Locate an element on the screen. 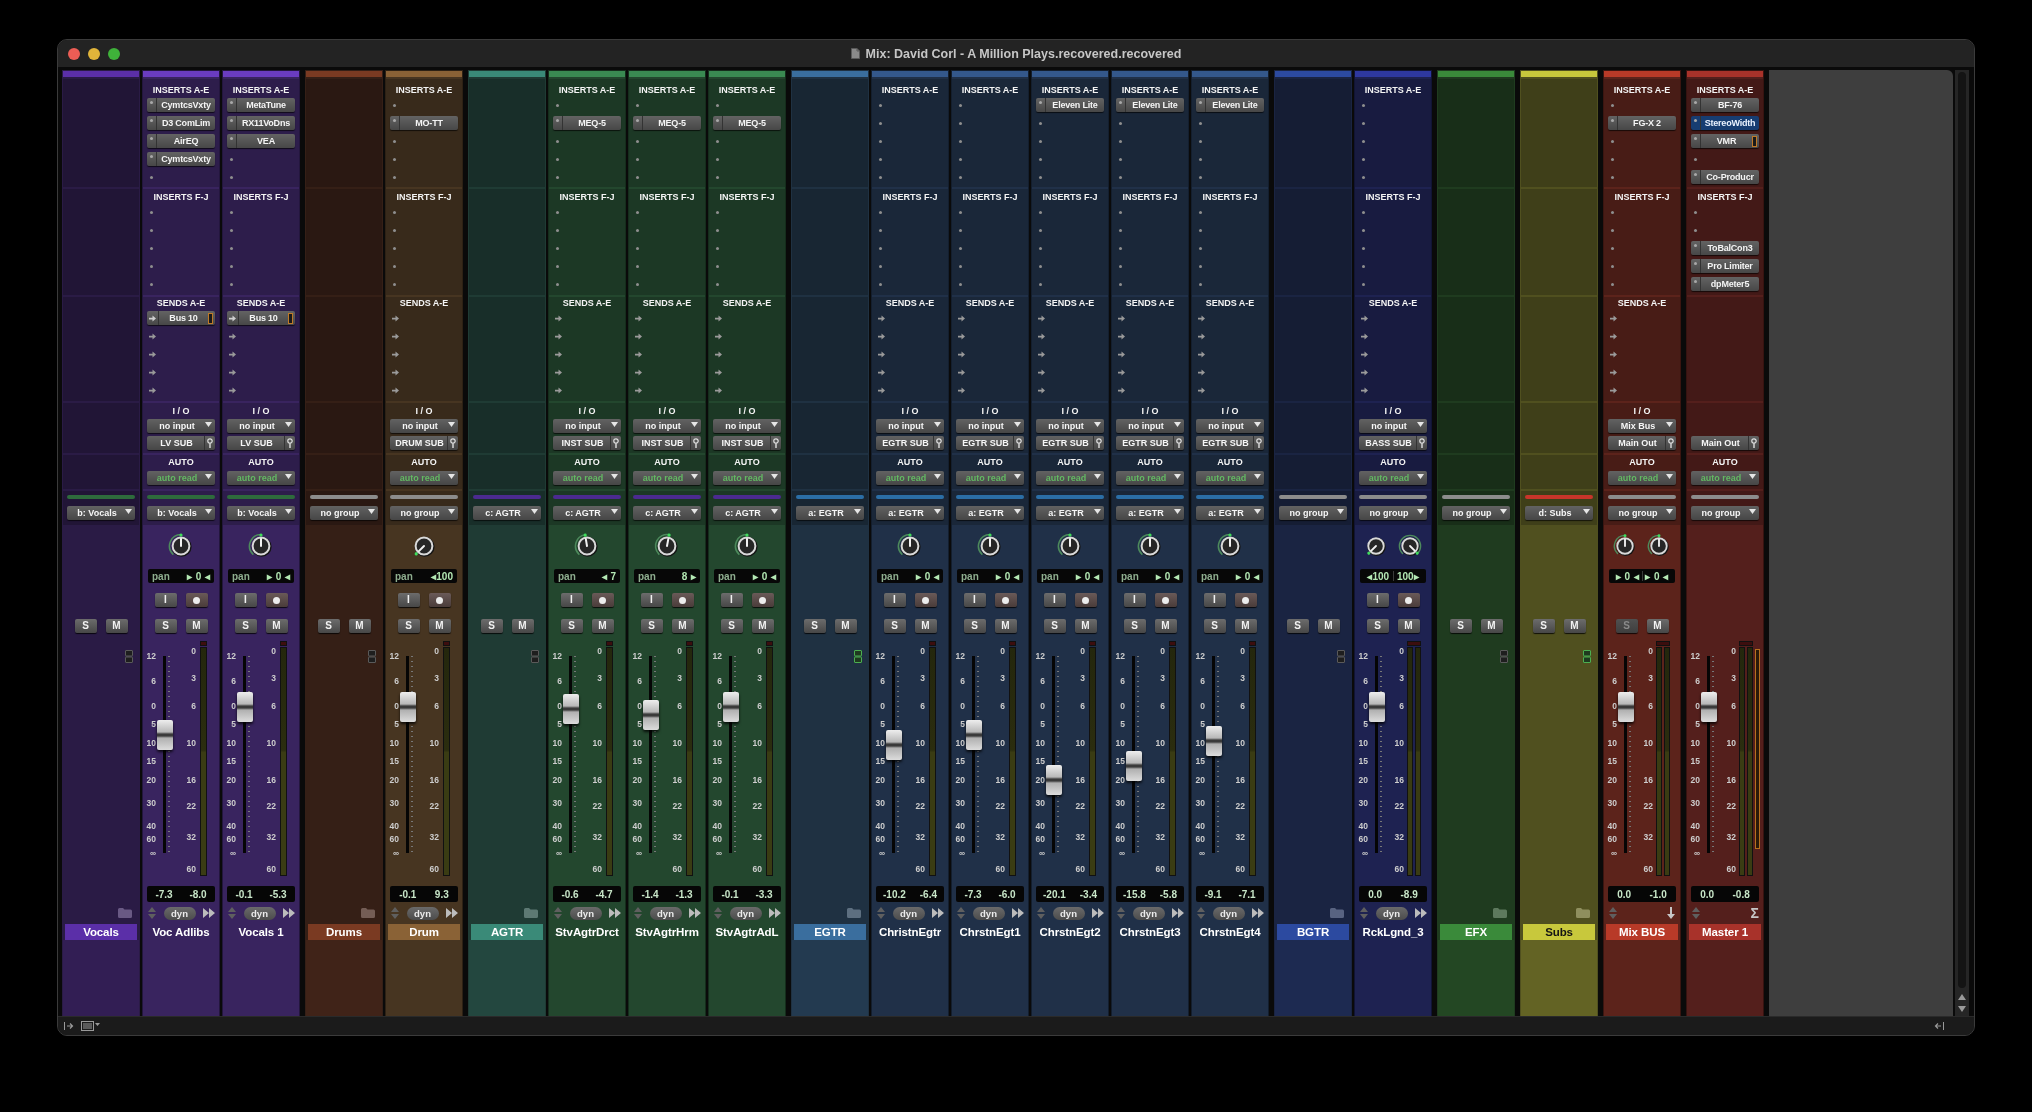 The width and height of the screenshot is (2032, 1112). track-name: Drum is located at coordinates (424, 932).